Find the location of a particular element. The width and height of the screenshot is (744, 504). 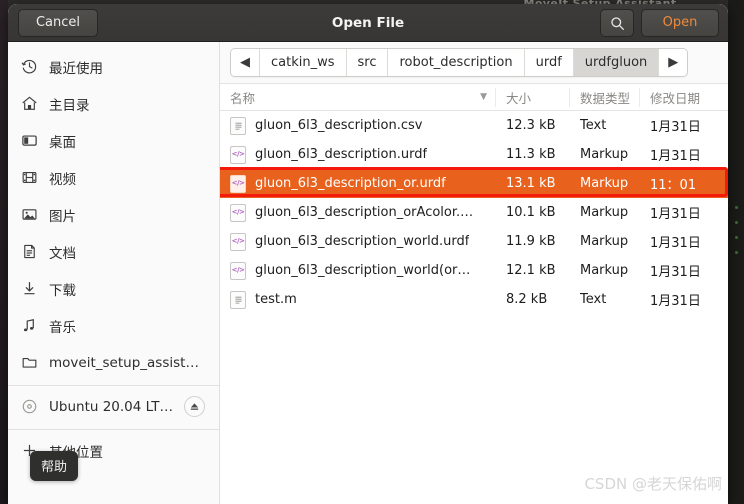

sidebar-item-label: moveit_setup_assistant is located at coordinates (125, 362).